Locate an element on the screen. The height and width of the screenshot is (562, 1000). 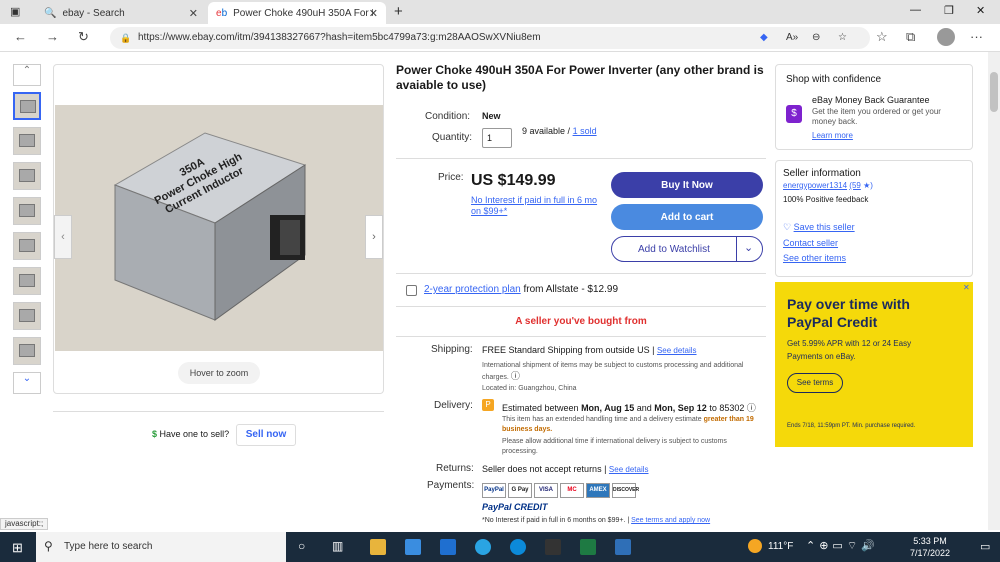
clock: 5:33 PM 7/17/2022 is located at coordinates (930, 547).